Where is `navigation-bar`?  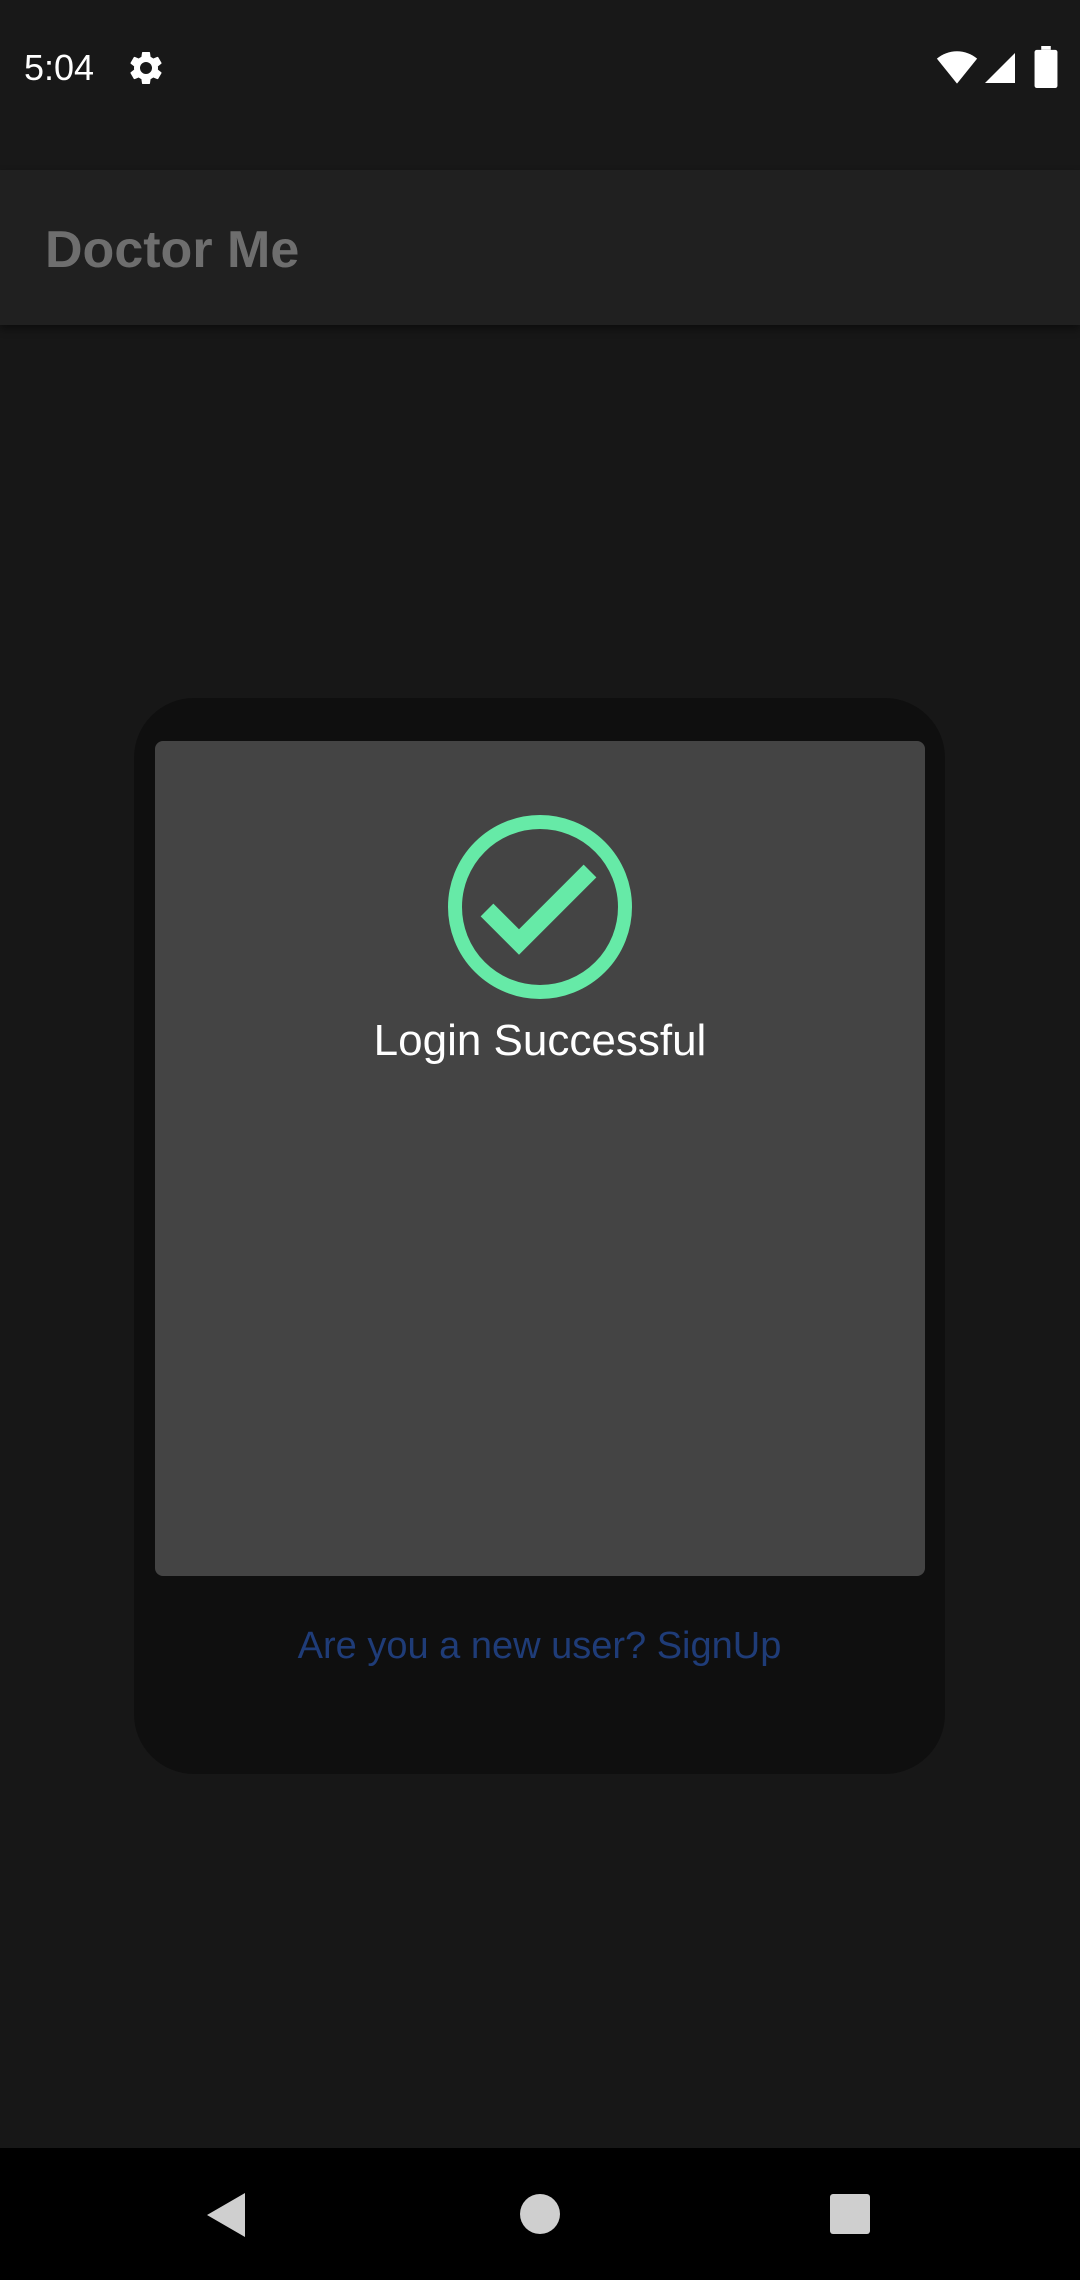 navigation-bar is located at coordinates (540, 2214).